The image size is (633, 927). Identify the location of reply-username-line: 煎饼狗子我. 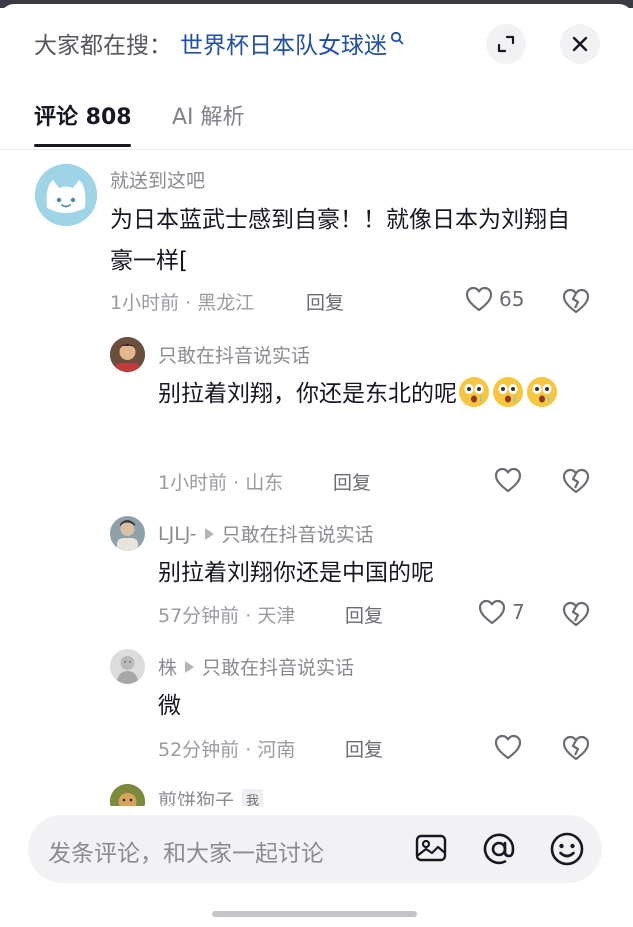
(211, 796).